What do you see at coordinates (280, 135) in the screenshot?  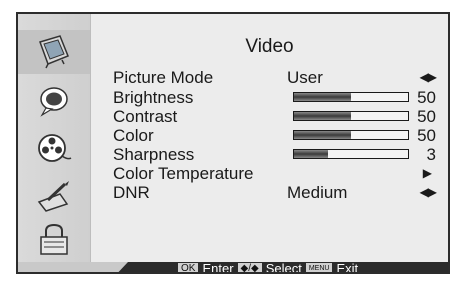 I see `row-color: Color 50` at bounding box center [280, 135].